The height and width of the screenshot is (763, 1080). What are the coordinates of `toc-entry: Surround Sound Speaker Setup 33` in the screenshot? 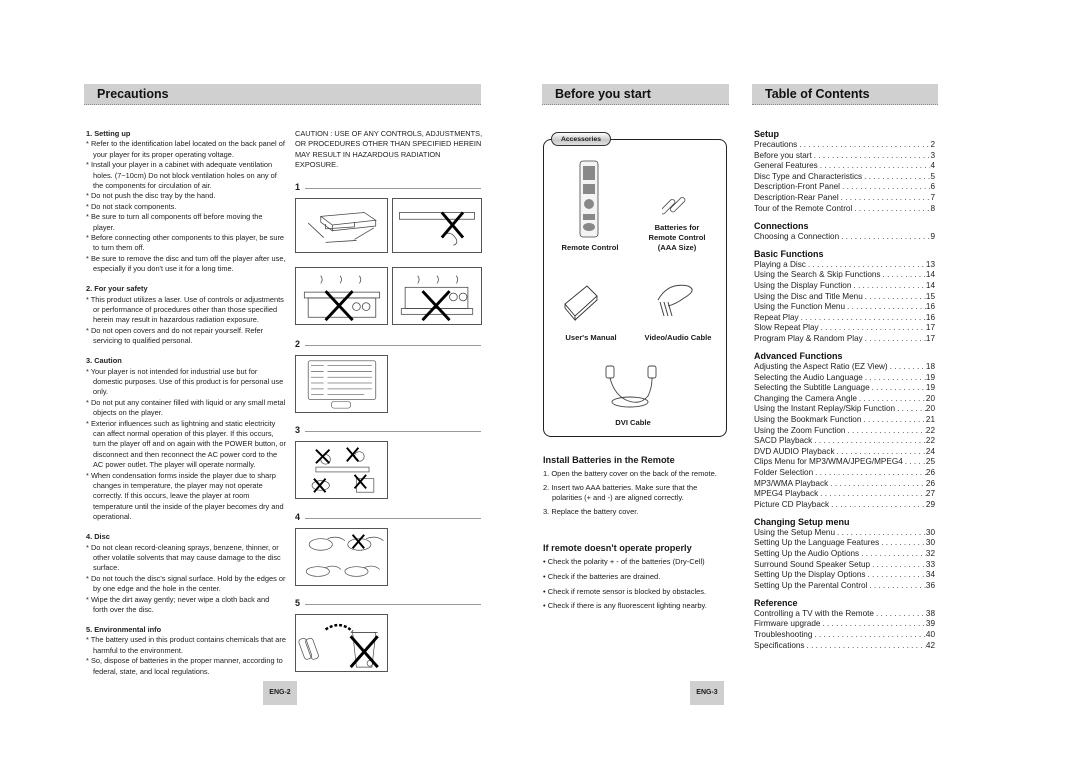 It's located at (844, 565).